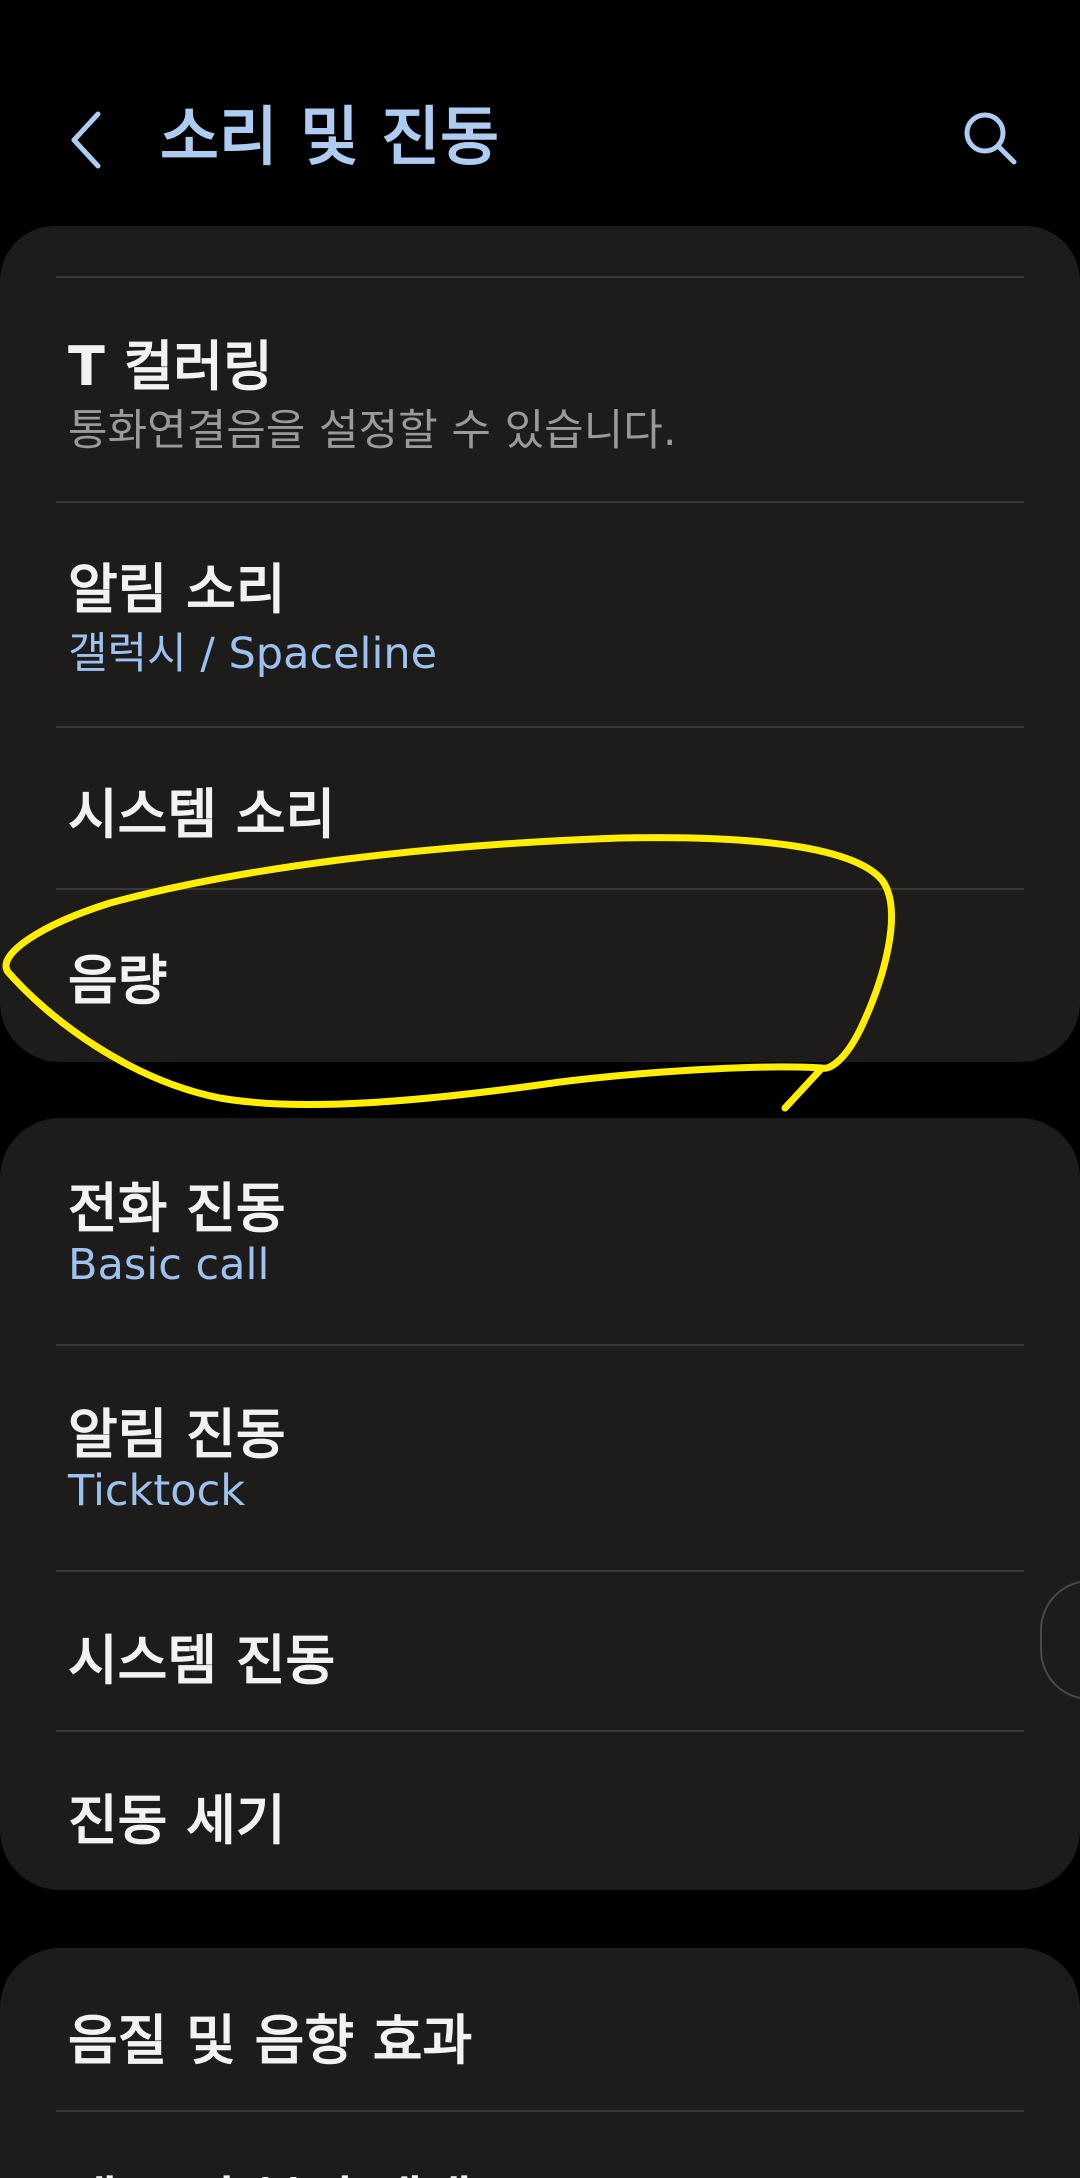 The height and width of the screenshot is (2178, 1080). I want to click on list-item-vibration-intensity: 진동 세기, so click(540, 1811).